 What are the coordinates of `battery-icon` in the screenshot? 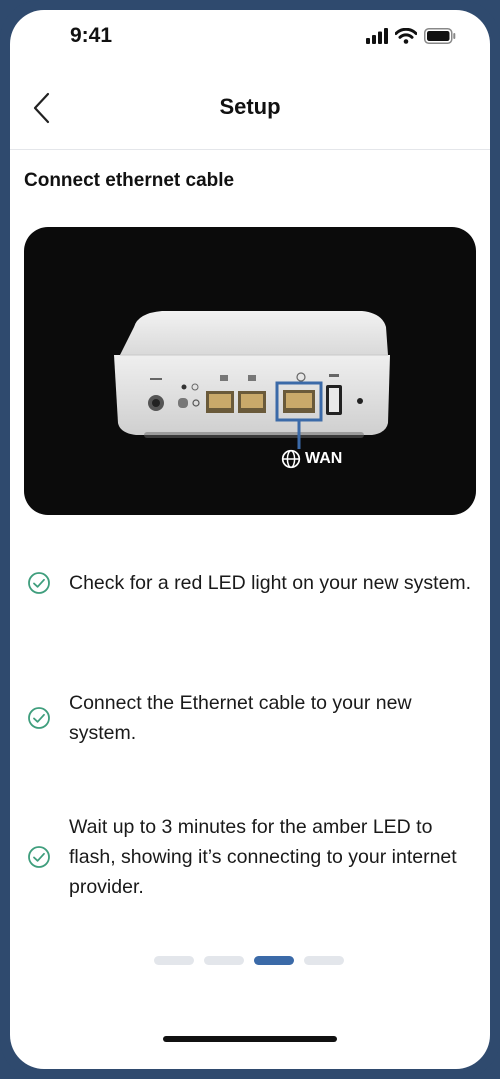 It's located at (440, 36).